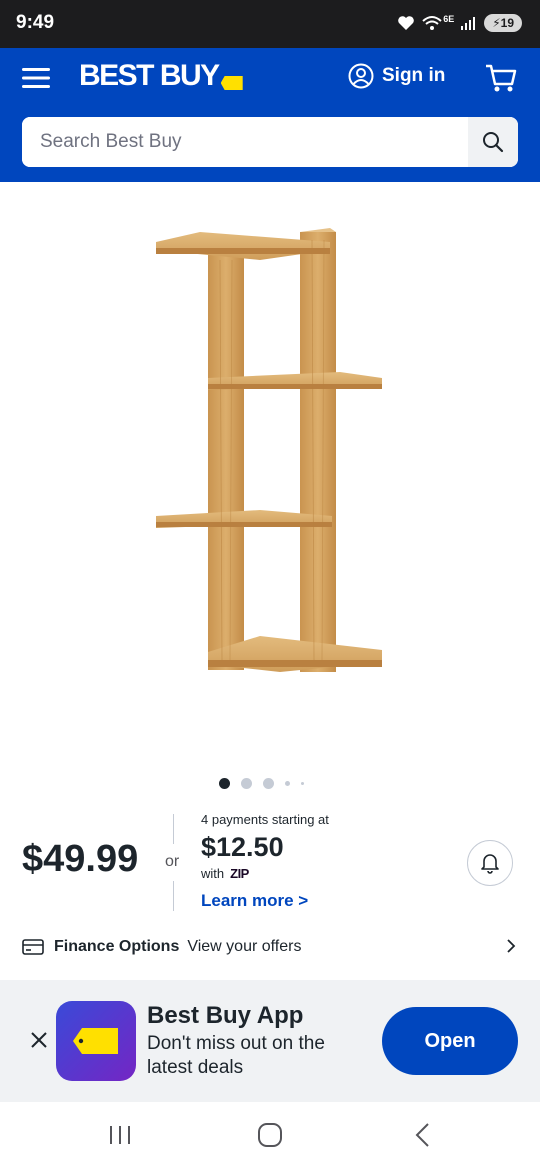 This screenshot has height=1170, width=540. I want to click on banner-title: Best Buy App, so click(225, 1015).